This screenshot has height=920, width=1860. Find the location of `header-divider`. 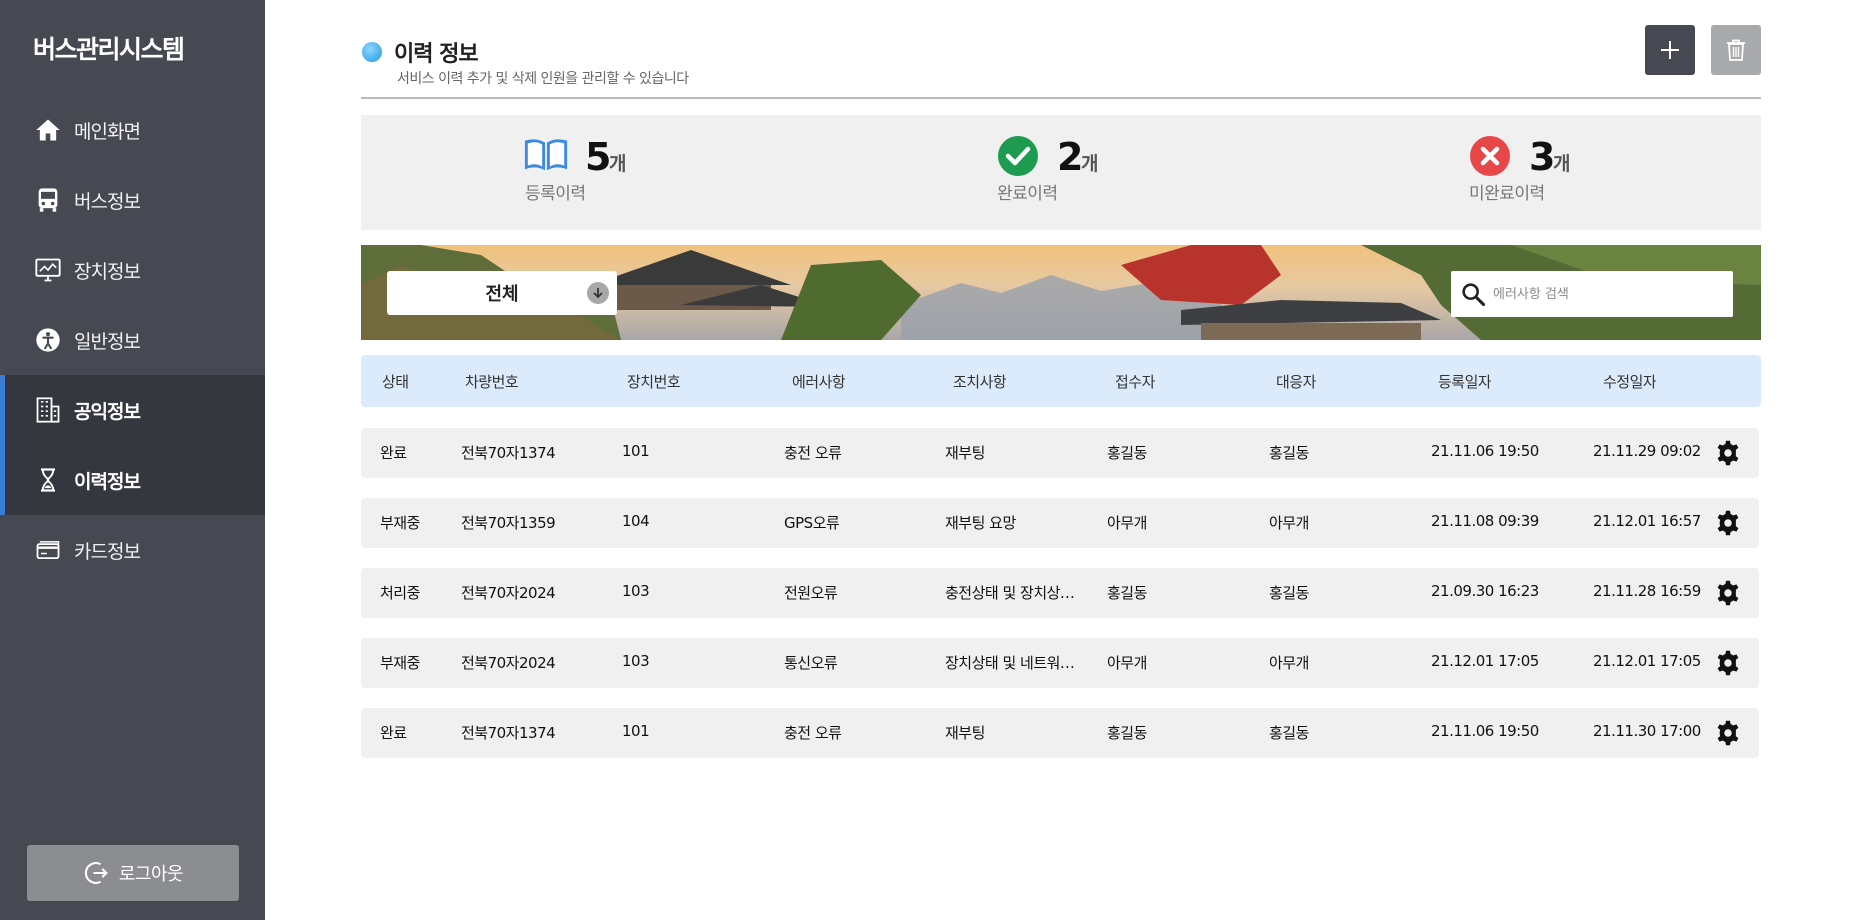

header-divider is located at coordinates (1061, 98).